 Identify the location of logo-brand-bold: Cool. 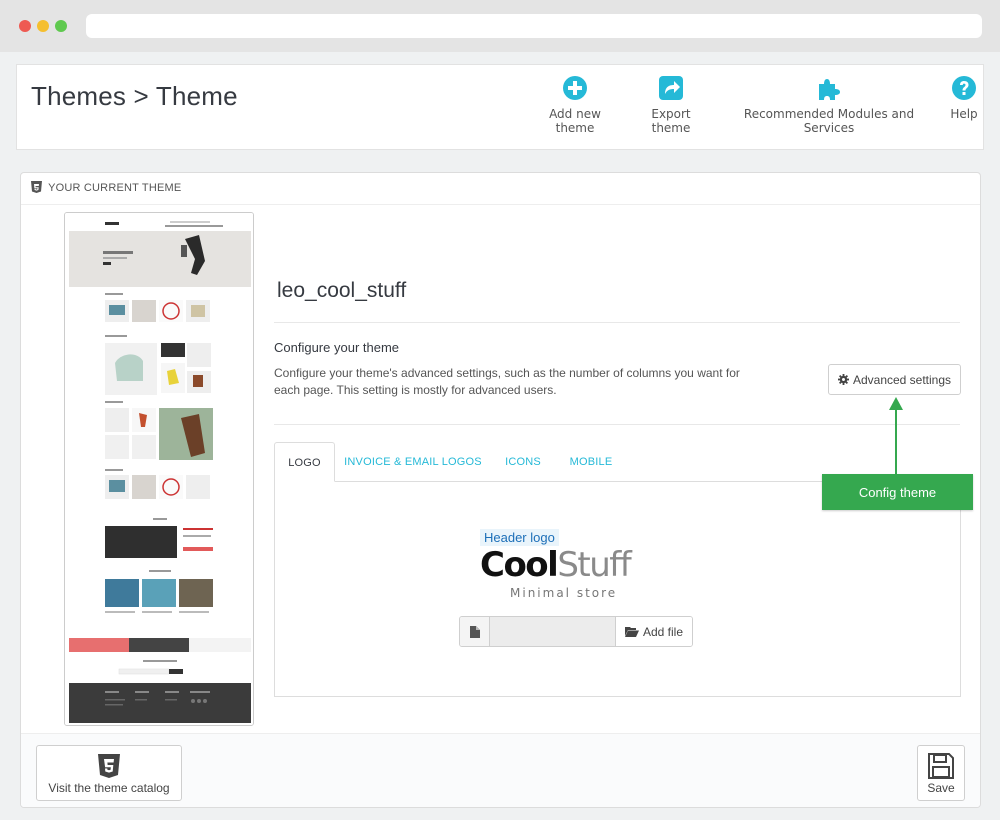
(519, 565).